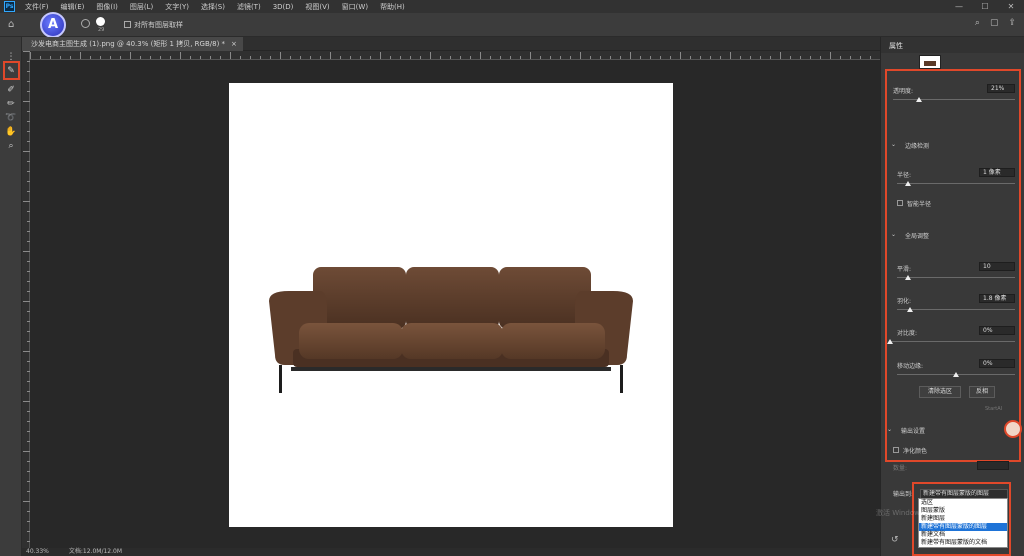 The height and width of the screenshot is (556, 1024). What do you see at coordinates (956, 277) in the screenshot?
I see `smooth-slider` at bounding box center [956, 277].